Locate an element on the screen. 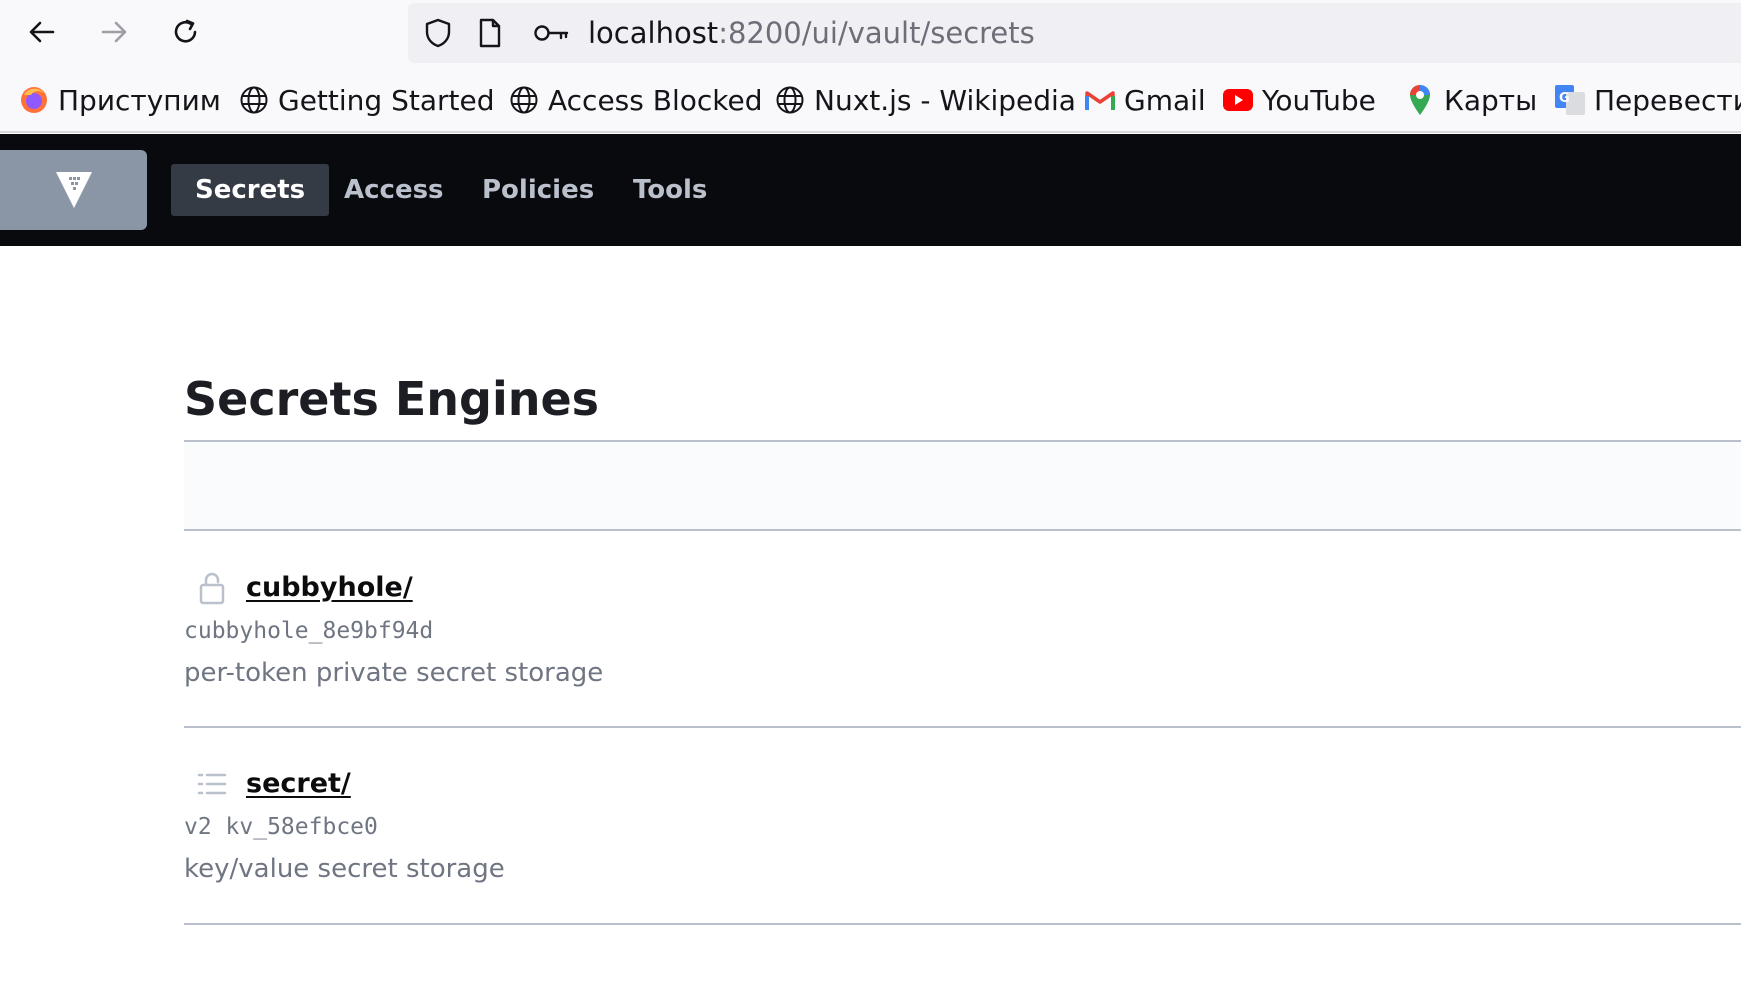 The image size is (1741, 1005). bookmark-item: Карты is located at coordinates (1470, 100).